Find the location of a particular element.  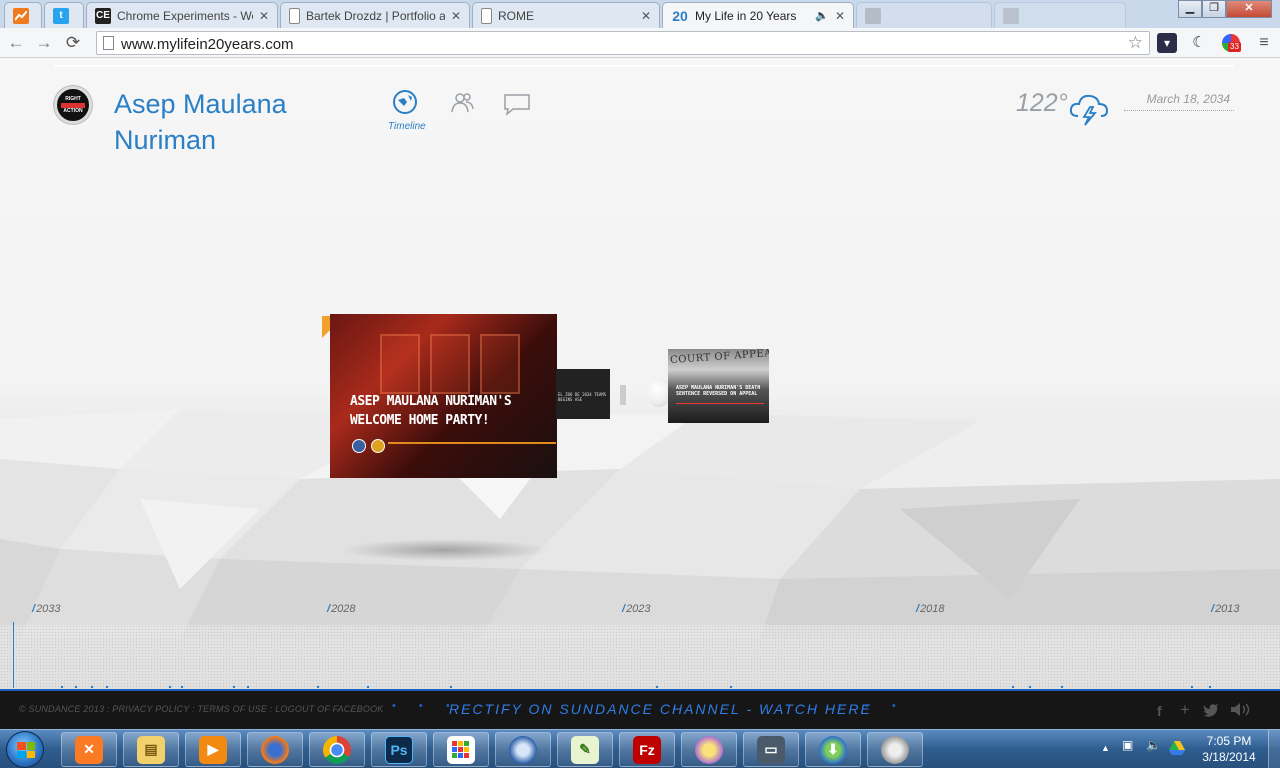

google-drive-icon is located at coordinates (1177, 748).